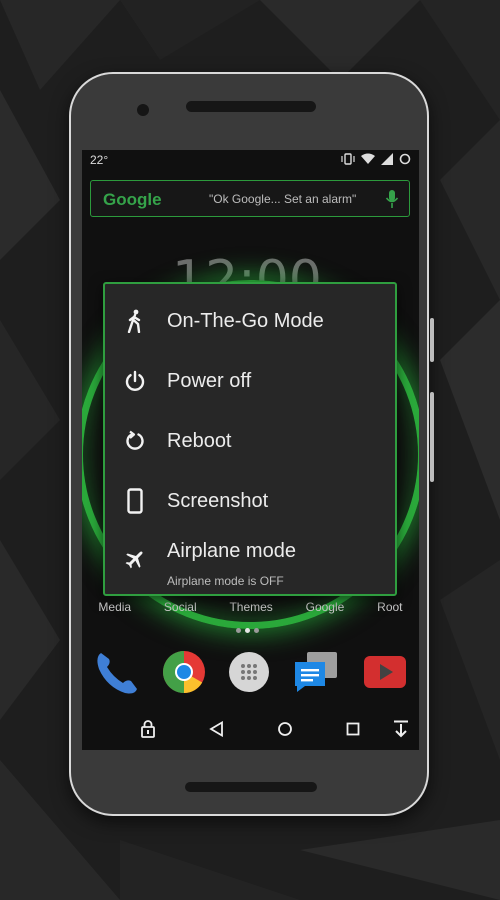  I want to click on menu-label: Screenshot, so click(218, 501).